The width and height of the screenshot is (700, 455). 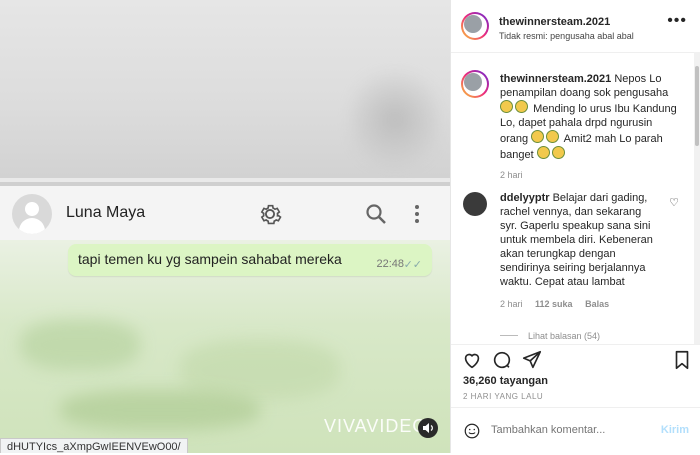 What do you see at coordinates (675, 430) in the screenshot?
I see `send-button: Kirim` at bounding box center [675, 430].